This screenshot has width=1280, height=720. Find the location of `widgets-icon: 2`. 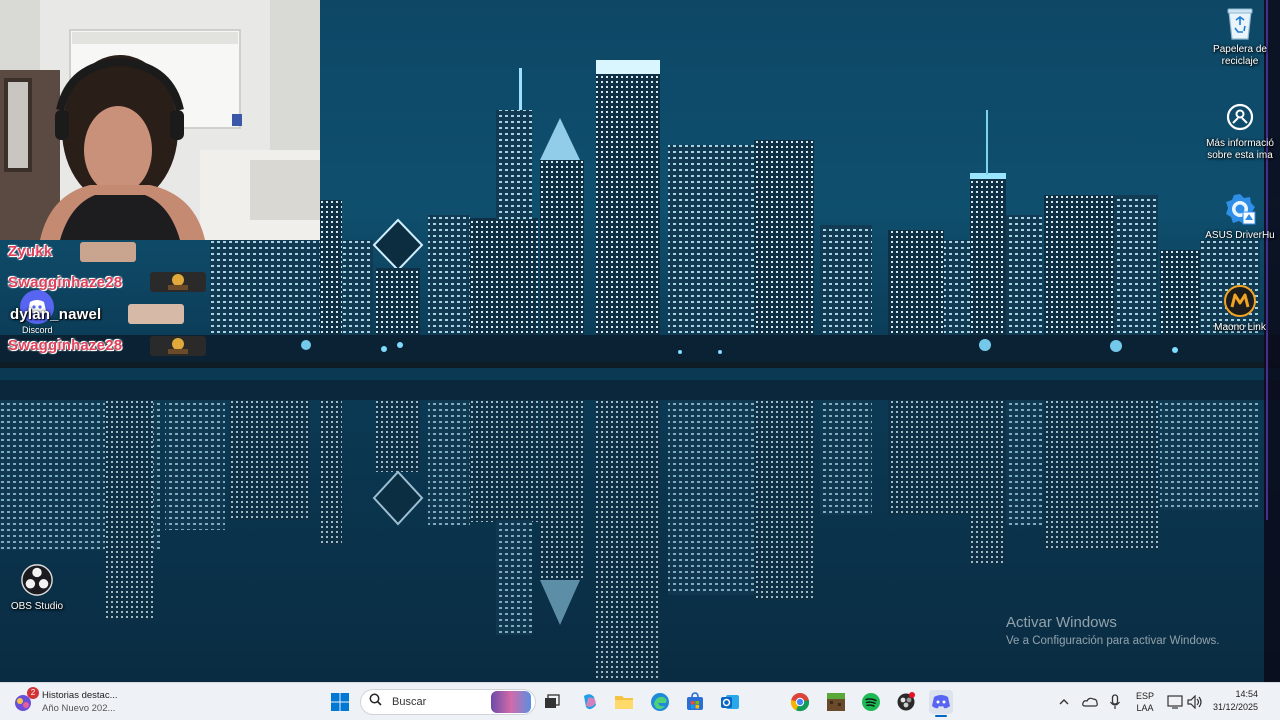

widgets-icon: 2 is located at coordinates (25, 700).